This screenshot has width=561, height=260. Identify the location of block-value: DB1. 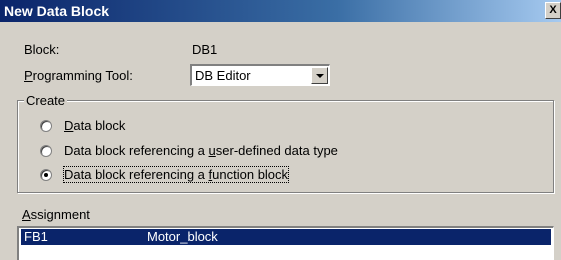
(205, 49).